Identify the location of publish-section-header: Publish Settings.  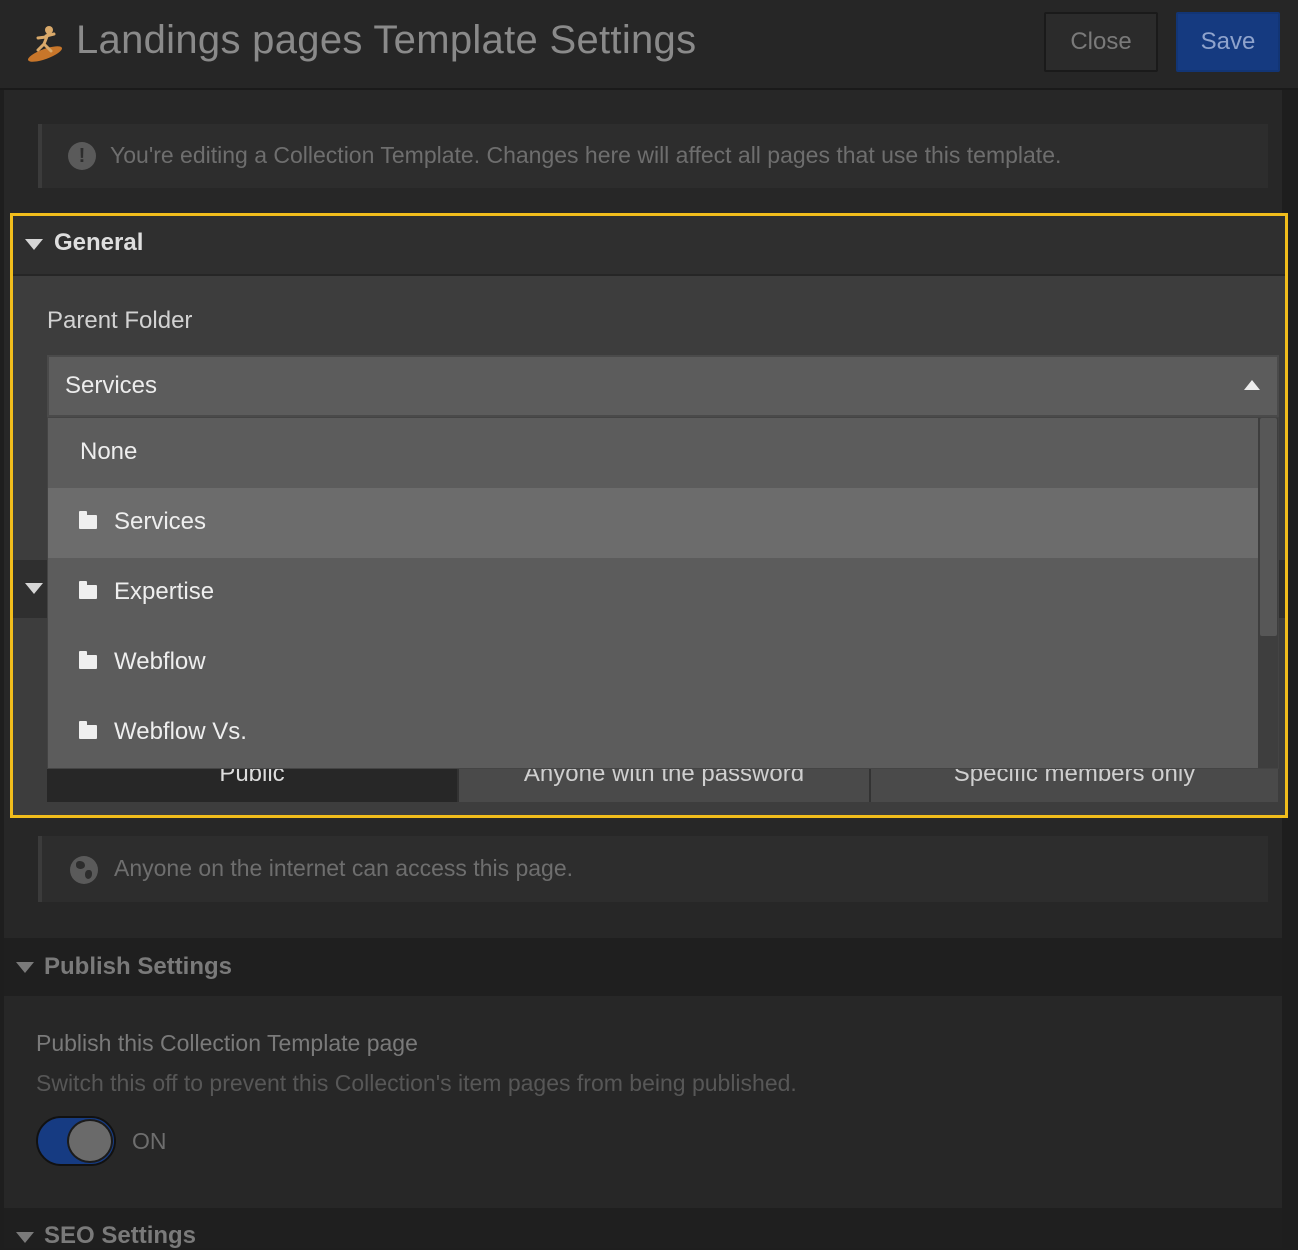
(643, 967).